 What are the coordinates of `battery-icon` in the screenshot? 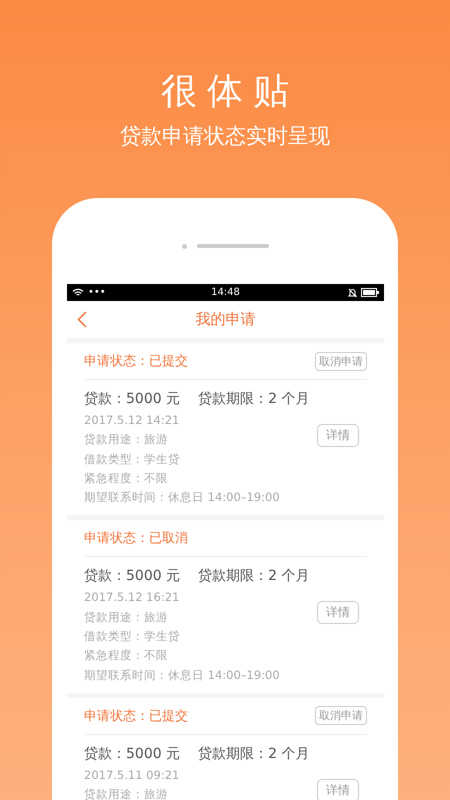 It's located at (370, 292).